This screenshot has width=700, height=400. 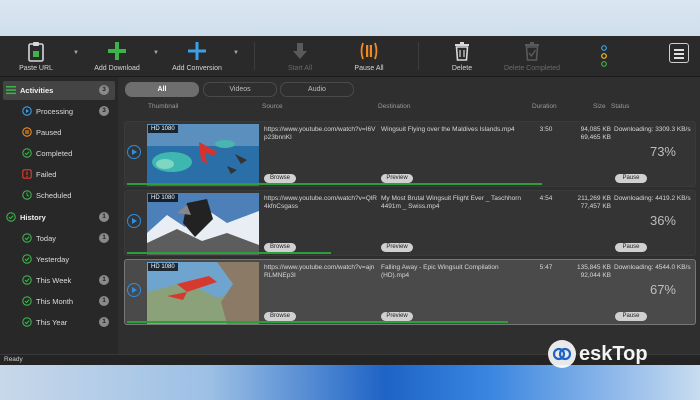 I want to click on progress-percent: 36%, so click(x=662, y=220).